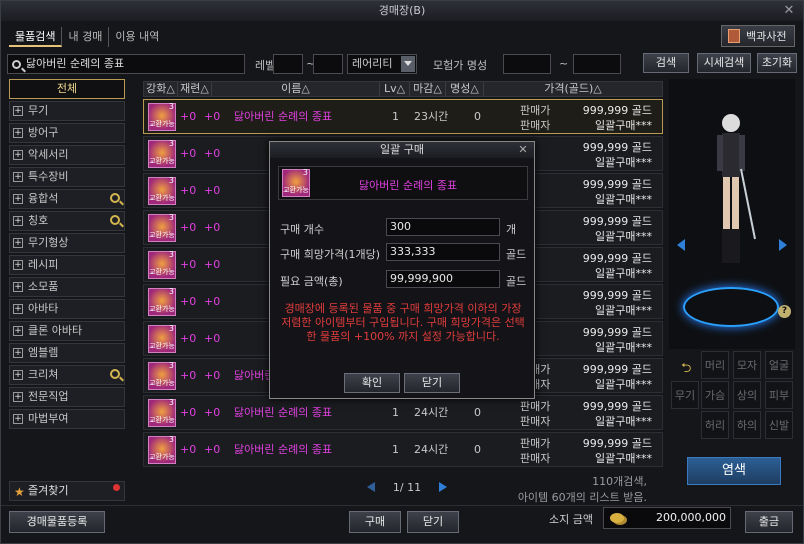  What do you see at coordinates (779, 425) in the screenshot?
I see `slot-shoes: 신발` at bounding box center [779, 425].